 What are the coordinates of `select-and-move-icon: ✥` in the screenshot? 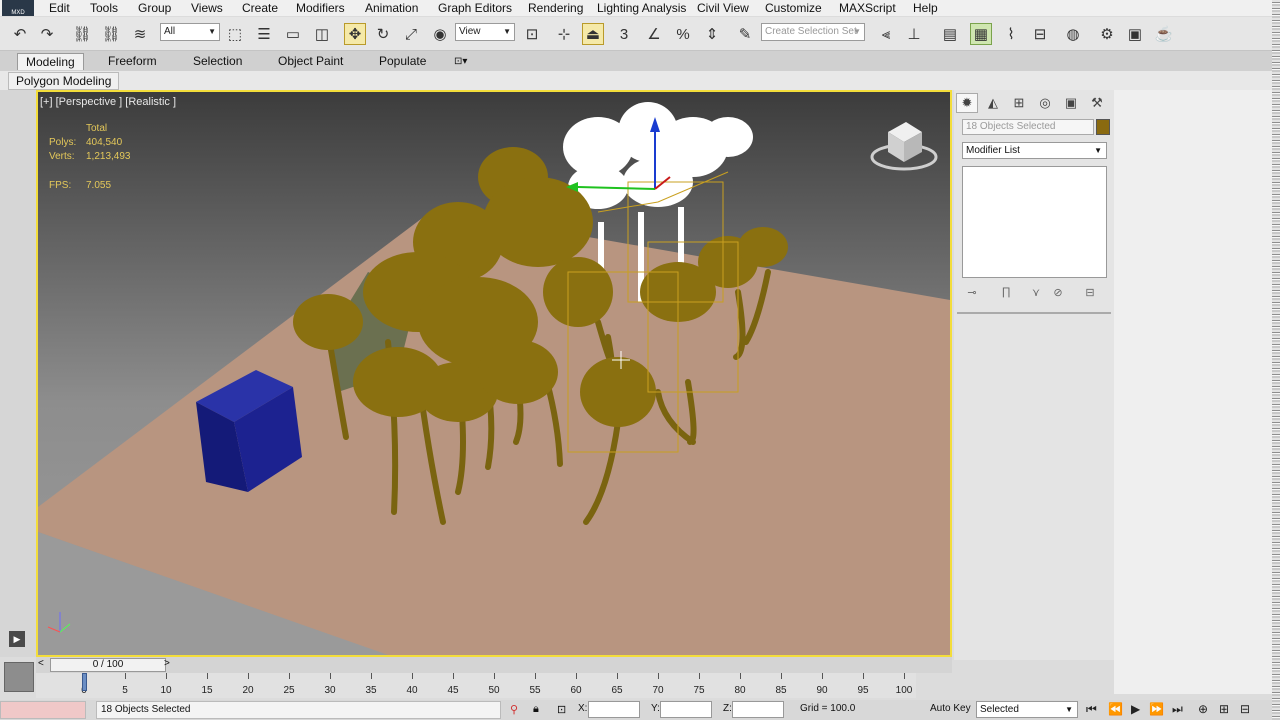 It's located at (355, 34).